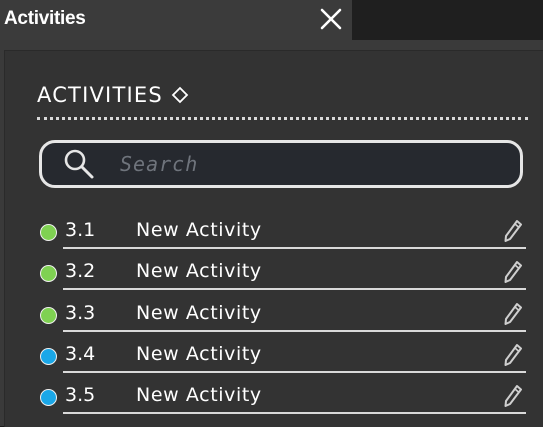  What do you see at coordinates (319, 164) in the screenshot?
I see `search-input` at bounding box center [319, 164].